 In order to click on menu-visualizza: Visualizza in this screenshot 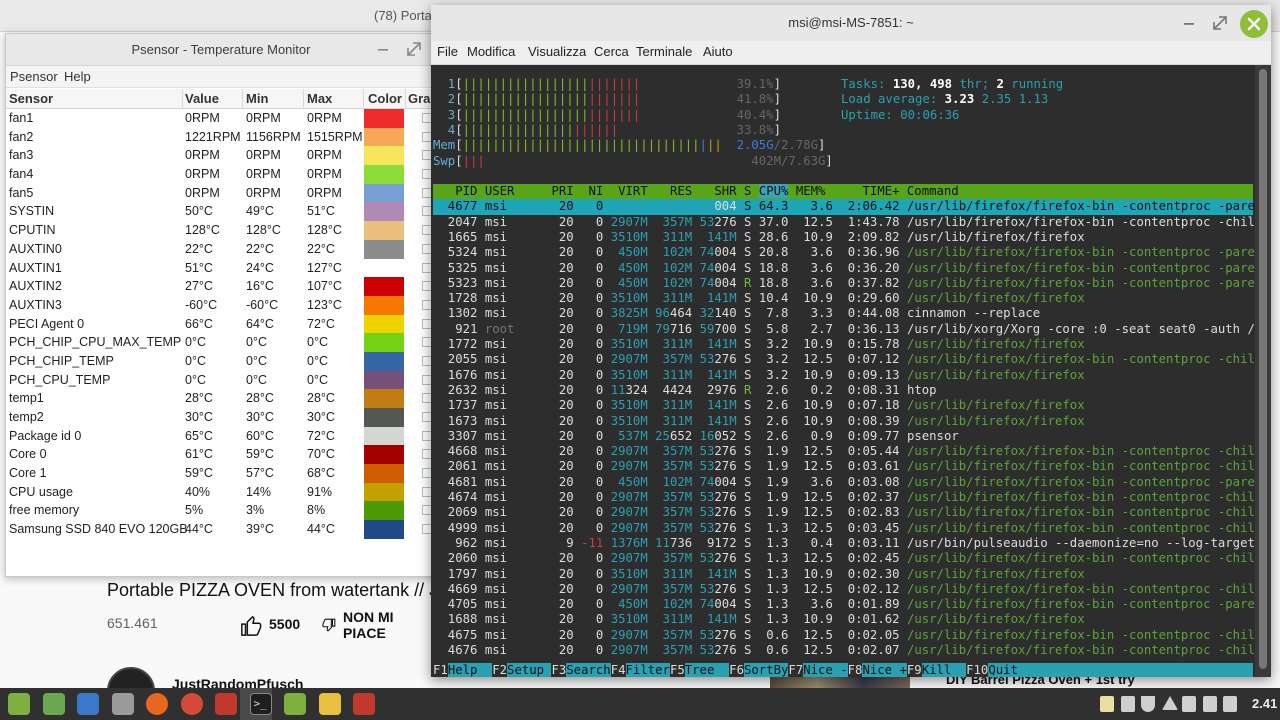, I will do `click(557, 51)`.